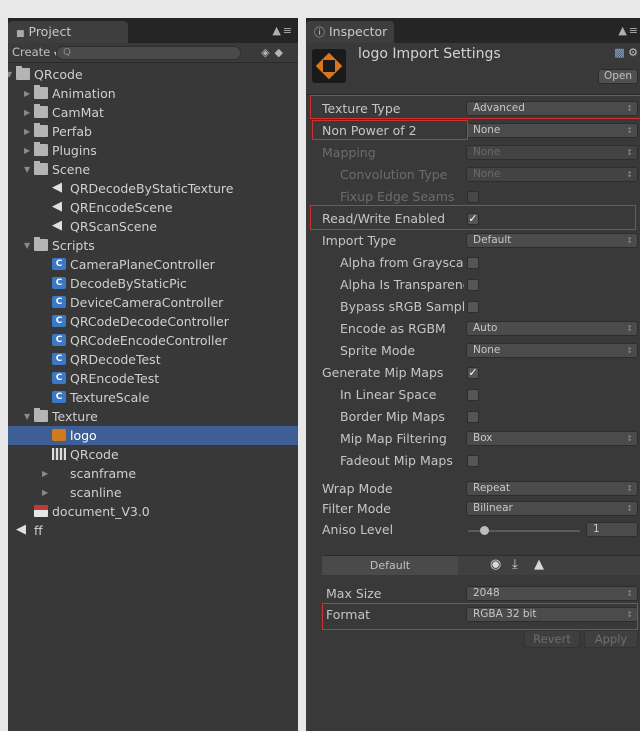 The height and width of the screenshot is (731, 640). What do you see at coordinates (552, 639) in the screenshot?
I see `revert-button: Revert` at bounding box center [552, 639].